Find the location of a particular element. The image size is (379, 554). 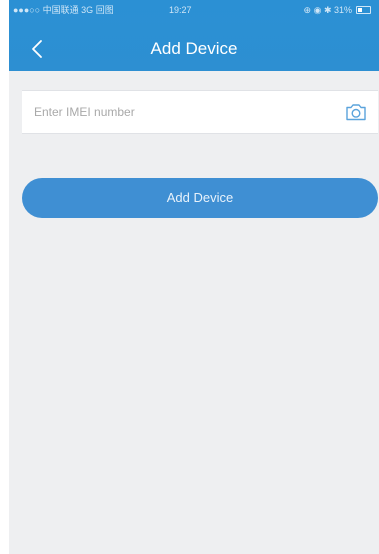

imei-input-row is located at coordinates (200, 112).